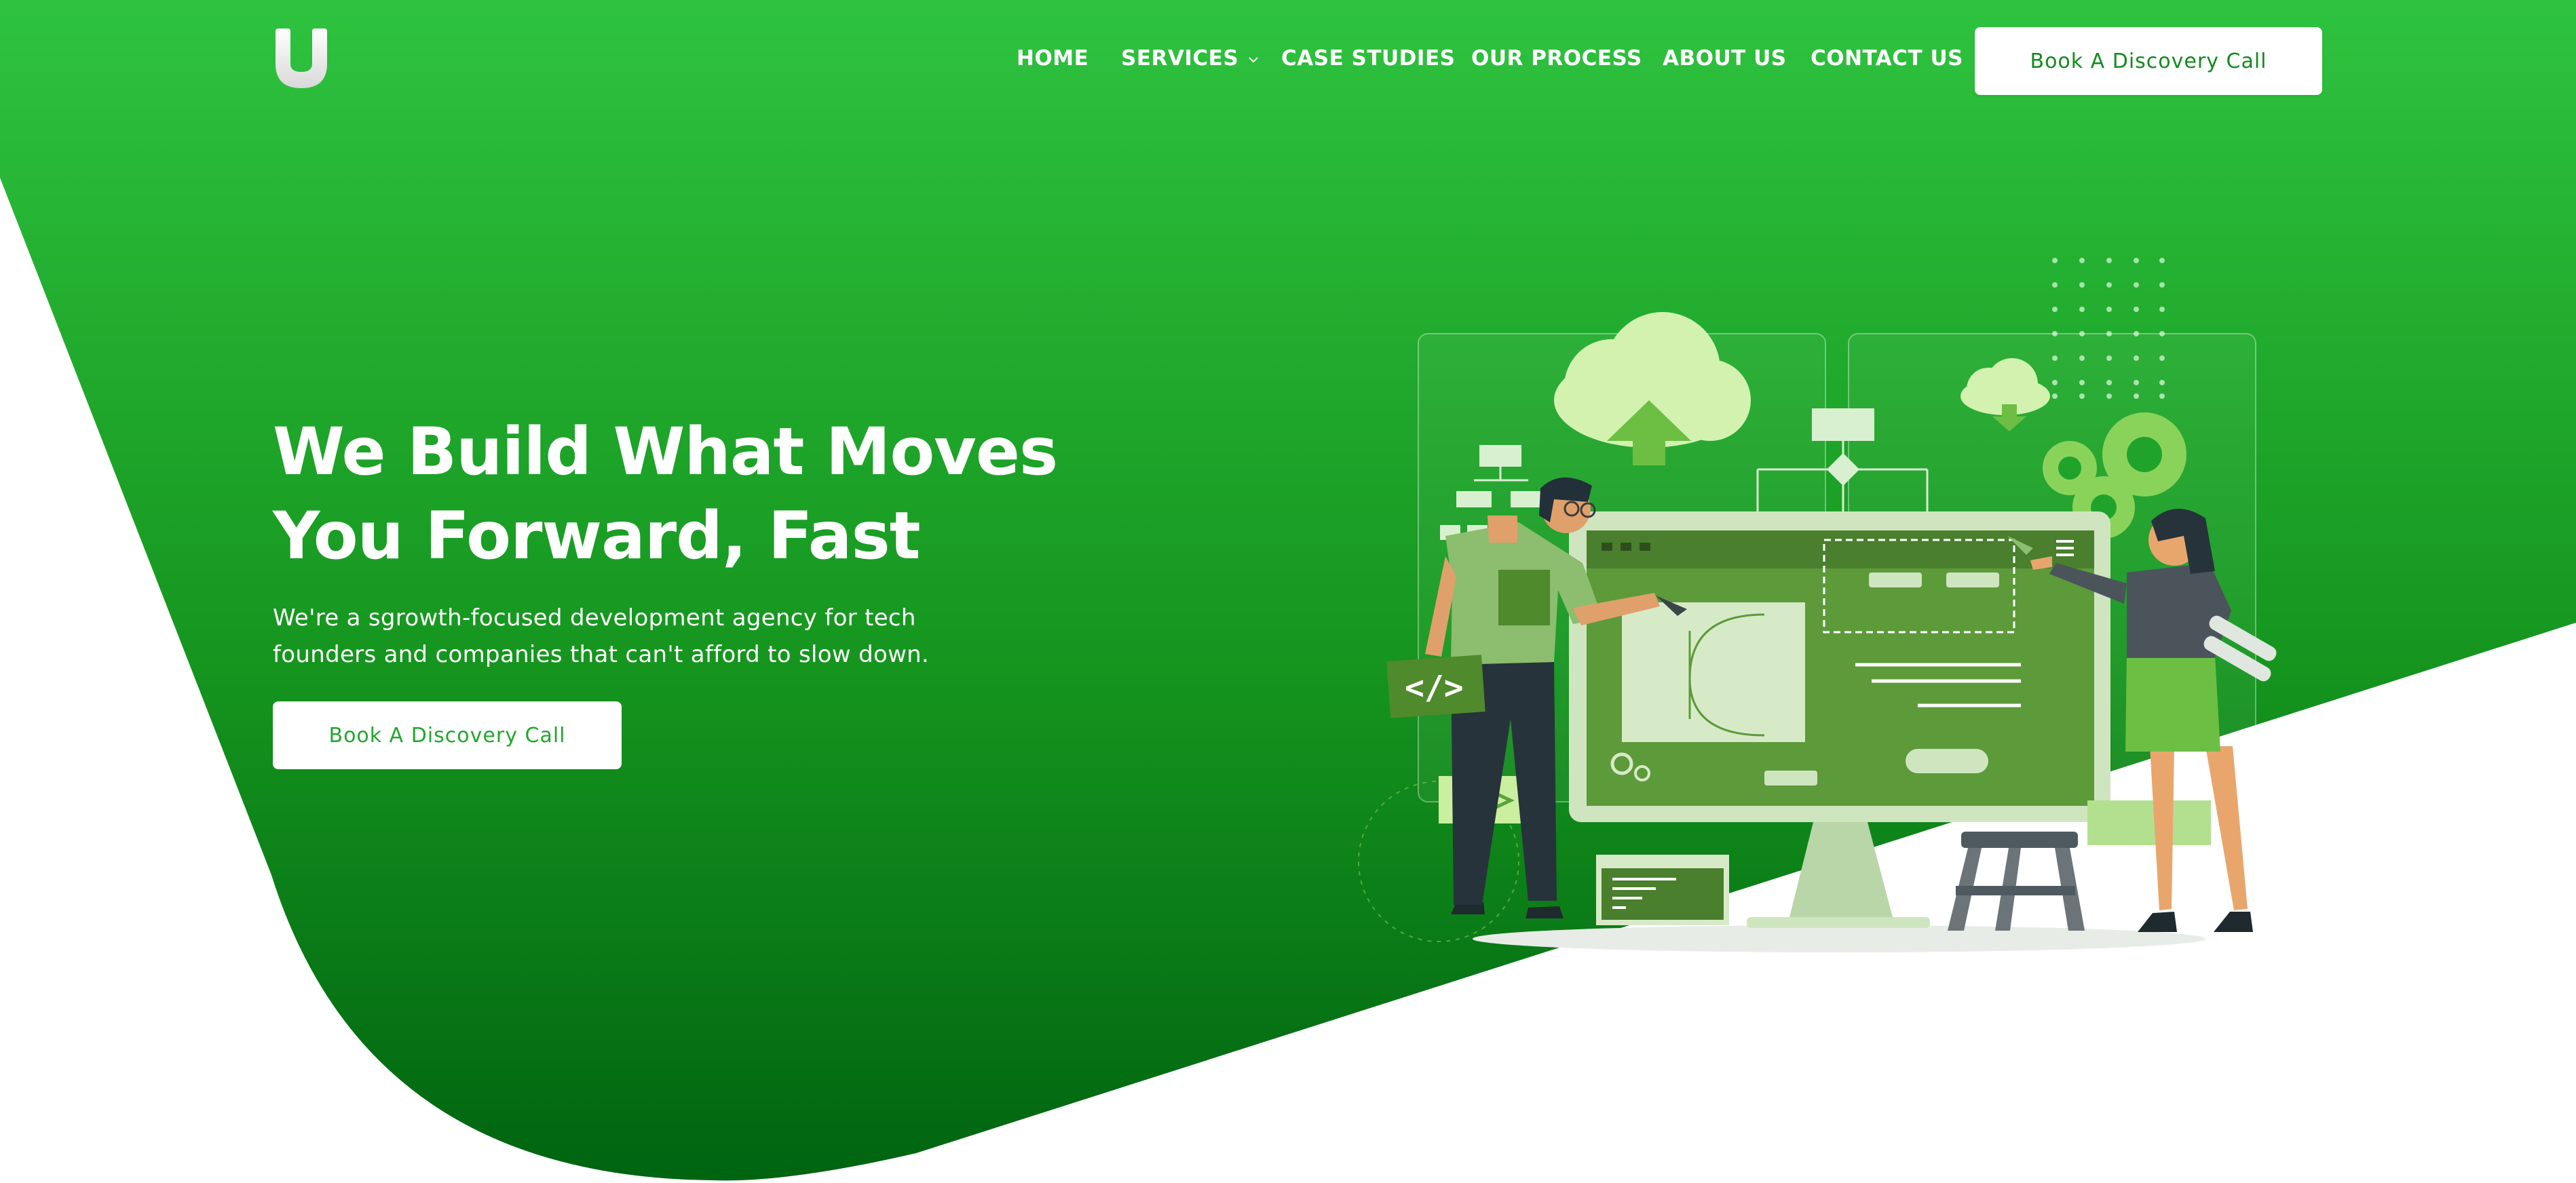 Image resolution: width=2576 pixels, height=1183 pixels. I want to click on mini-card-right, so click(2149, 822).